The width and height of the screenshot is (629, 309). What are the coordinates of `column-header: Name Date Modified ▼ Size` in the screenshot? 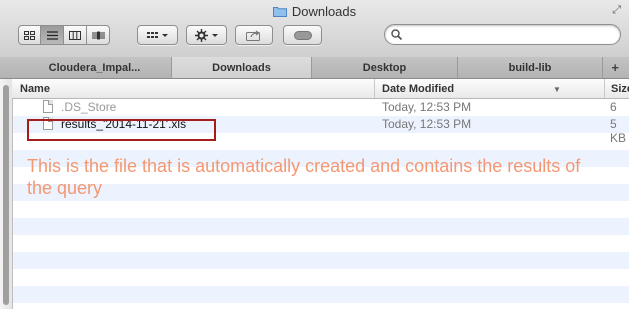 It's located at (320, 89).